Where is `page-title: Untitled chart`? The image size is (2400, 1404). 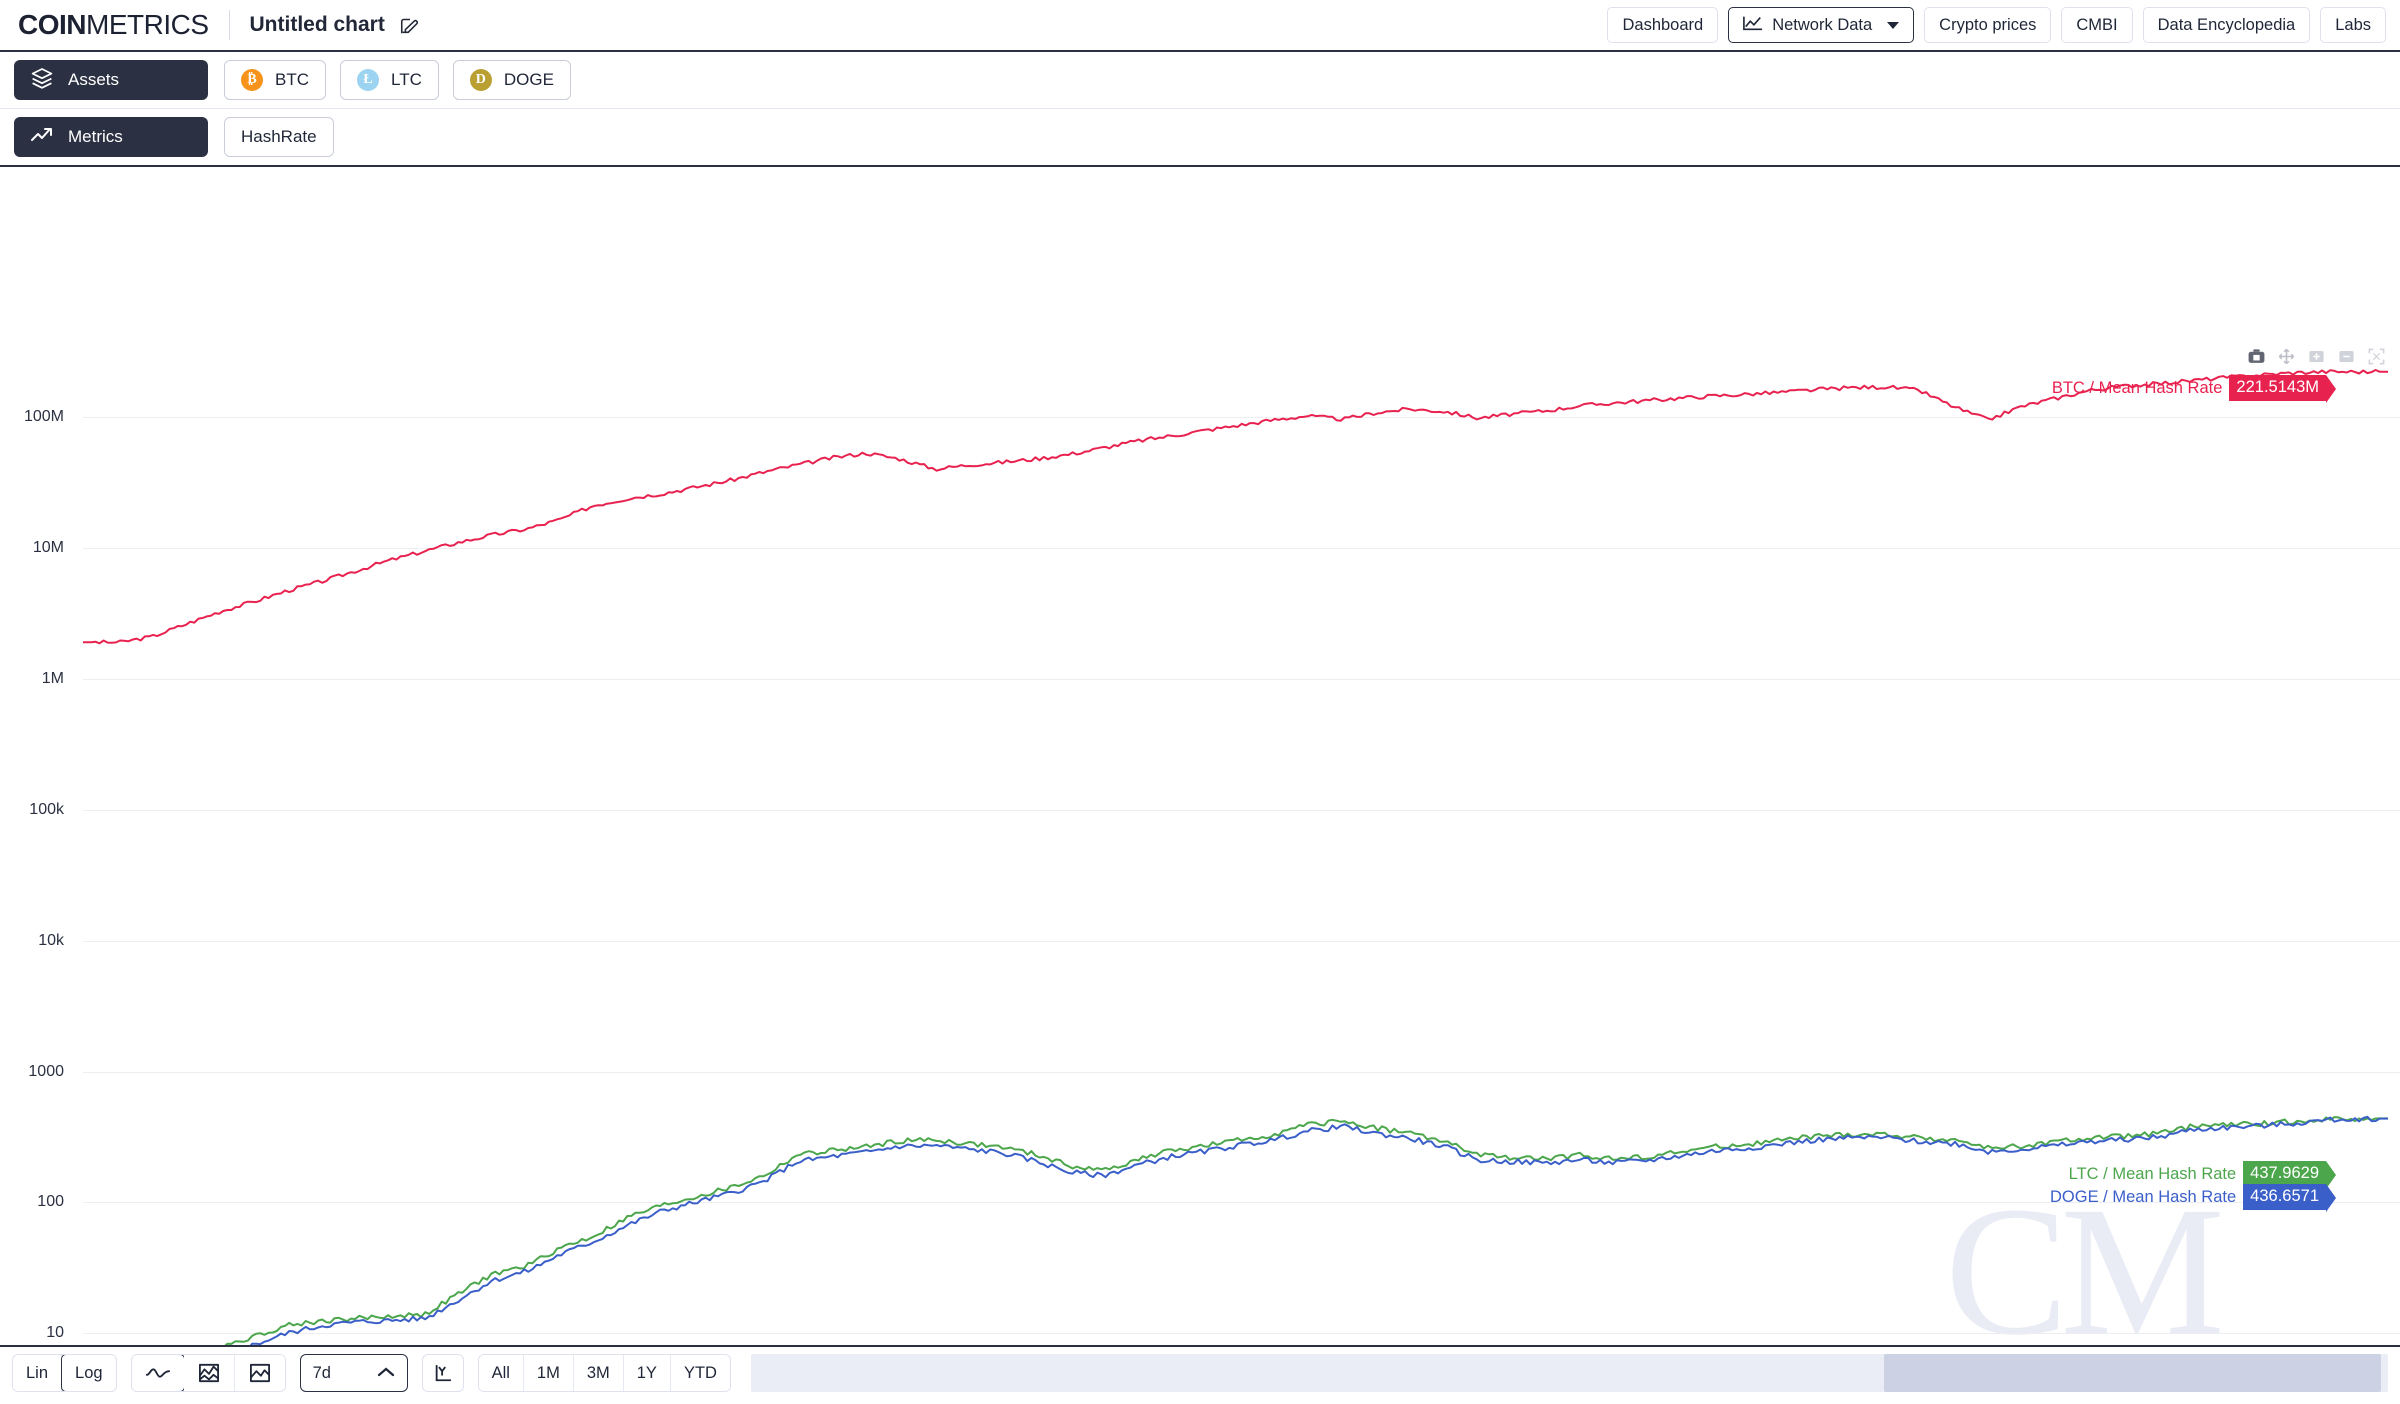
page-title: Untitled chart is located at coordinates (317, 24).